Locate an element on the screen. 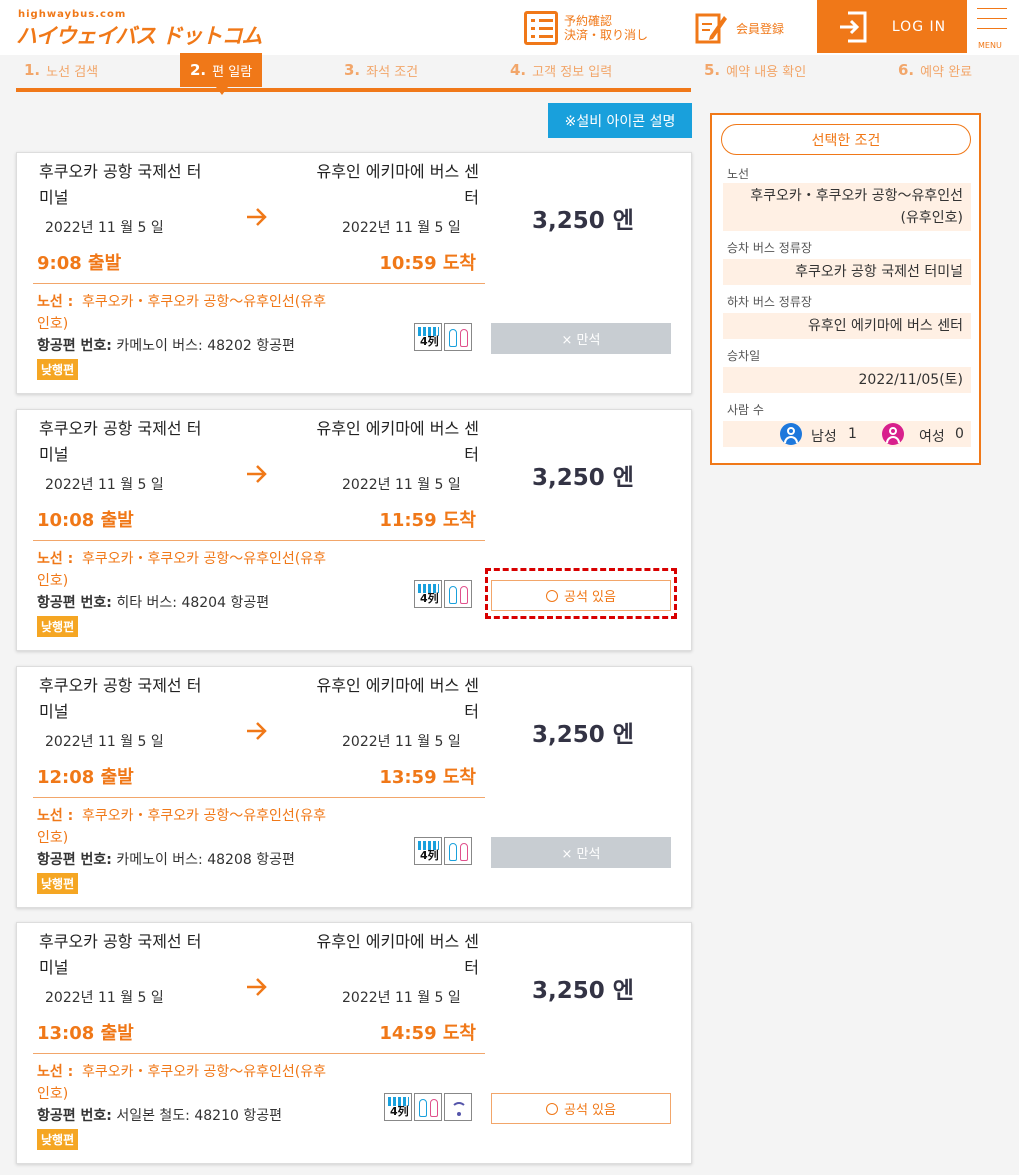 Image resolution: width=1019 pixels, height=1175 pixels. passenger-count-label: 사람 수 is located at coordinates (745, 410).